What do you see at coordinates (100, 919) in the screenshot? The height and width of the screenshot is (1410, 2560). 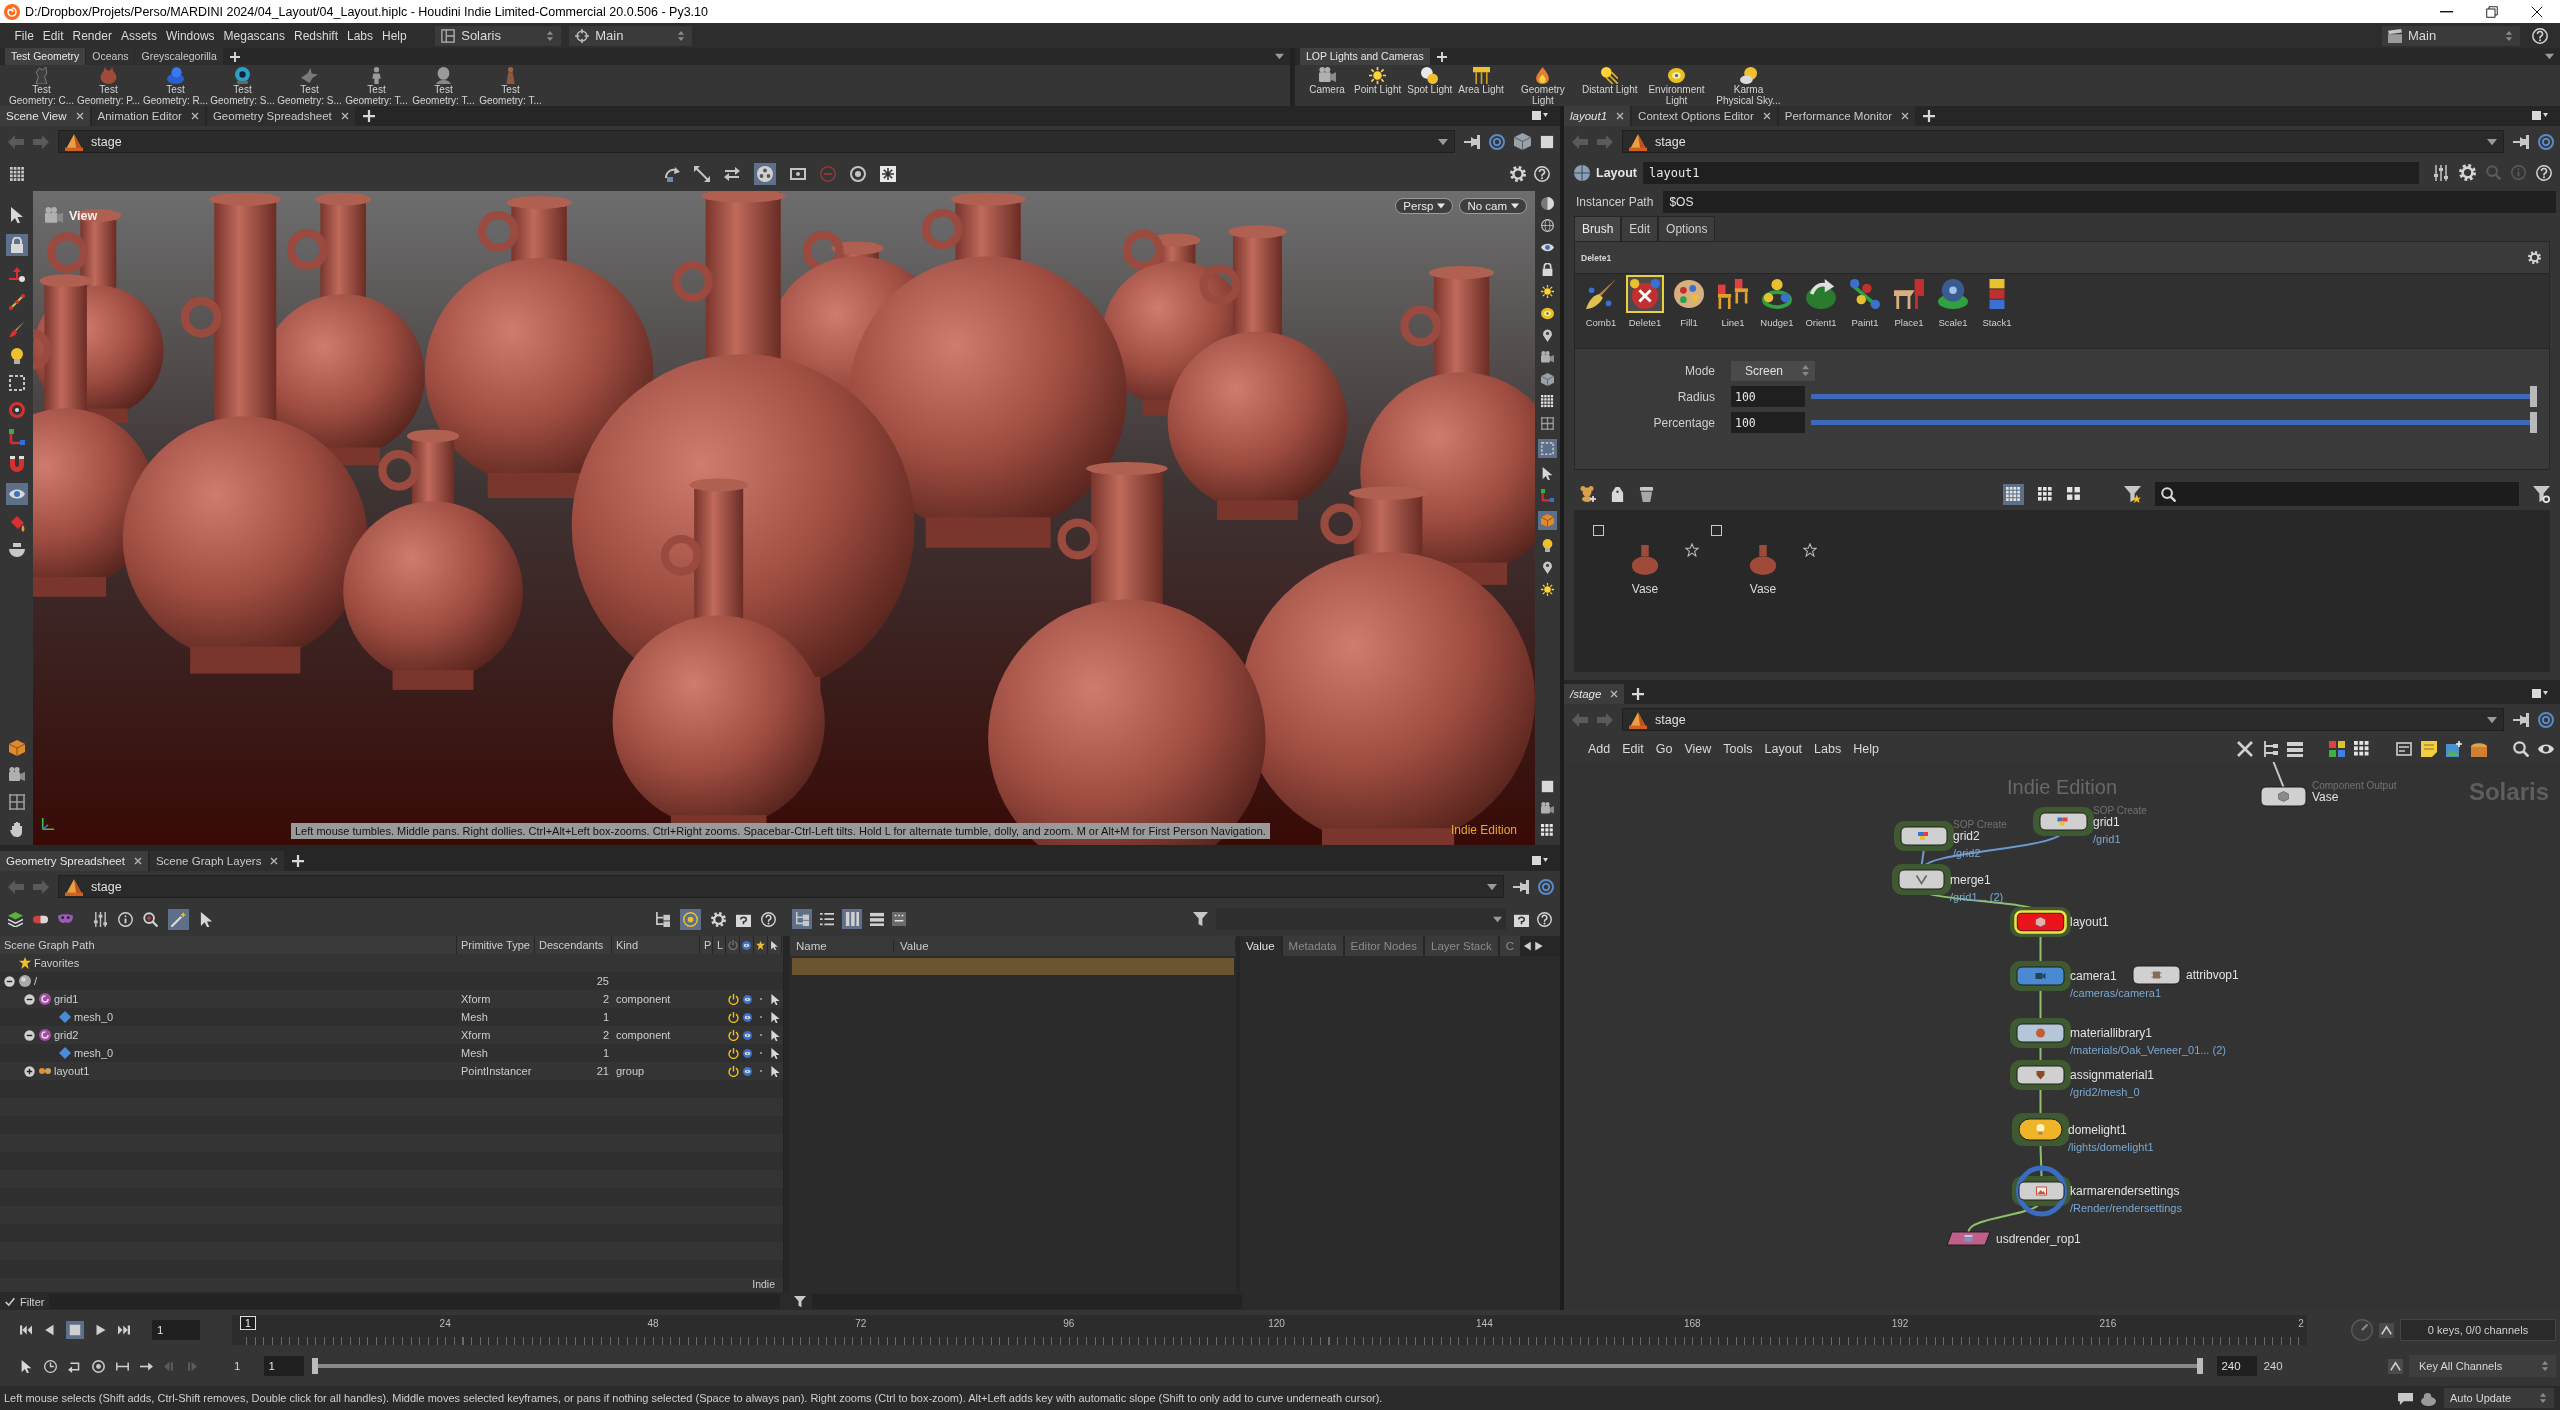 I see `sliders-icon` at bounding box center [100, 919].